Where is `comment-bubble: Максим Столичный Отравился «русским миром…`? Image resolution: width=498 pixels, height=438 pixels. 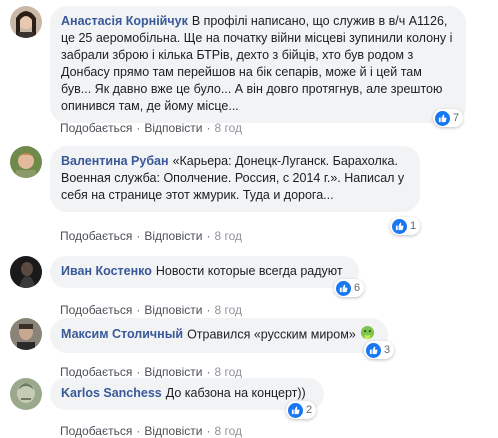 comment-bubble: Максим Столичный Отравился «русским миром… is located at coordinates (219, 335).